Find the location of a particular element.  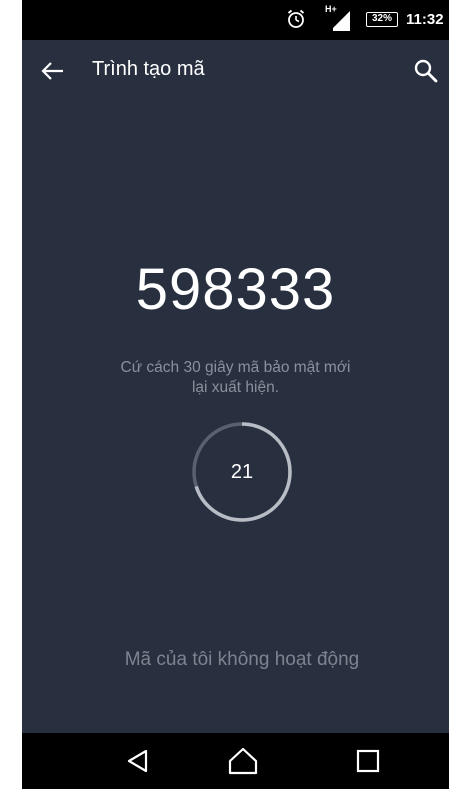

code-description-line-2: lại xuất hiện. is located at coordinates (235, 387).